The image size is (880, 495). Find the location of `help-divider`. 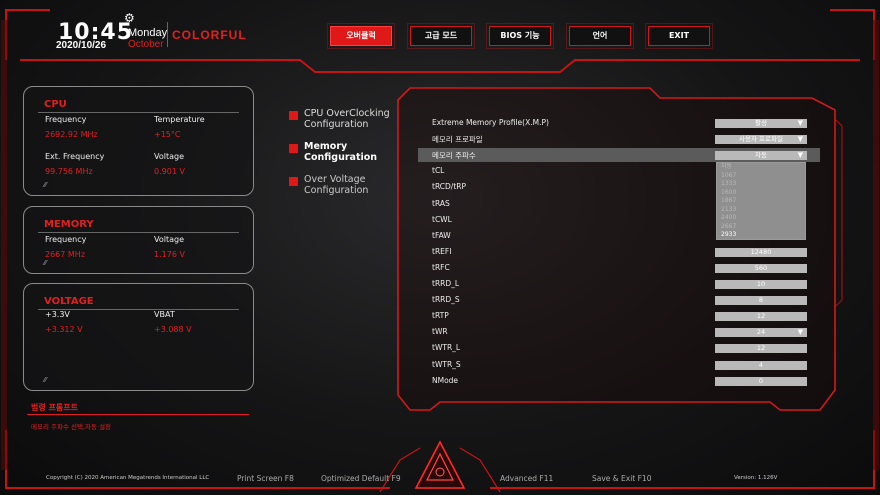

help-divider is located at coordinates (138, 414).